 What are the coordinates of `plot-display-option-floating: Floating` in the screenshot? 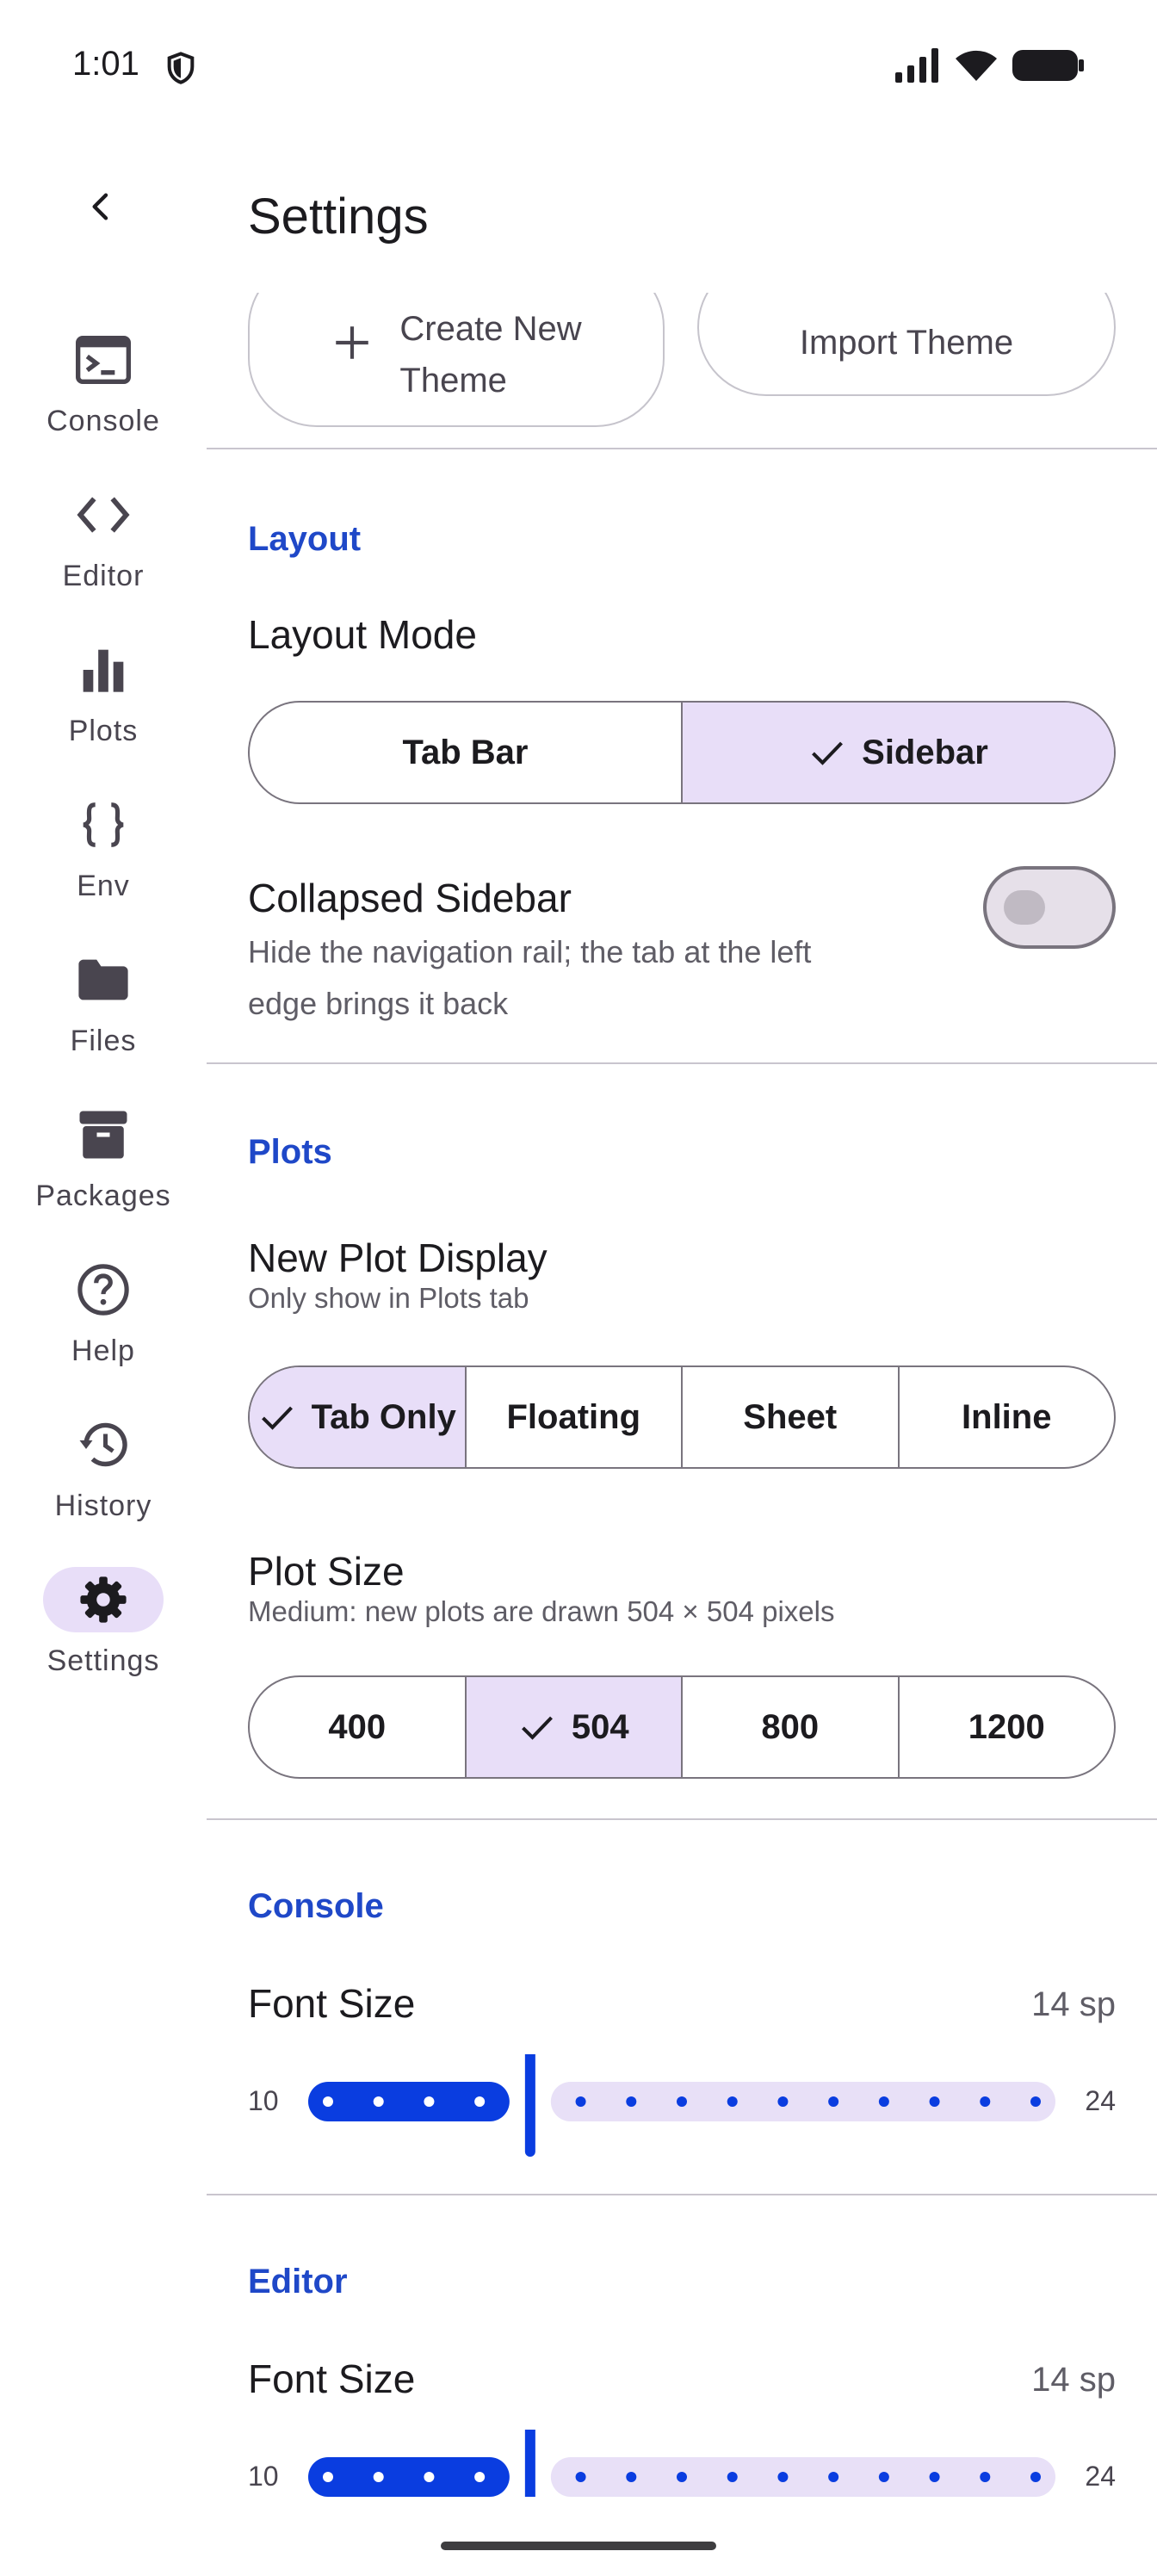 It's located at (573, 1417).